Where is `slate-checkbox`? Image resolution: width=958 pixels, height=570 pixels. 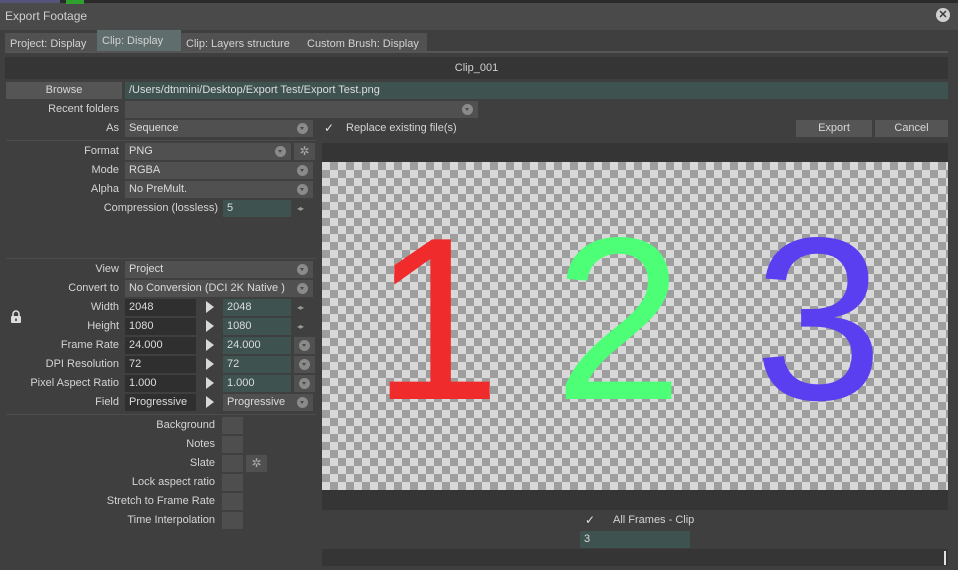 slate-checkbox is located at coordinates (232, 463).